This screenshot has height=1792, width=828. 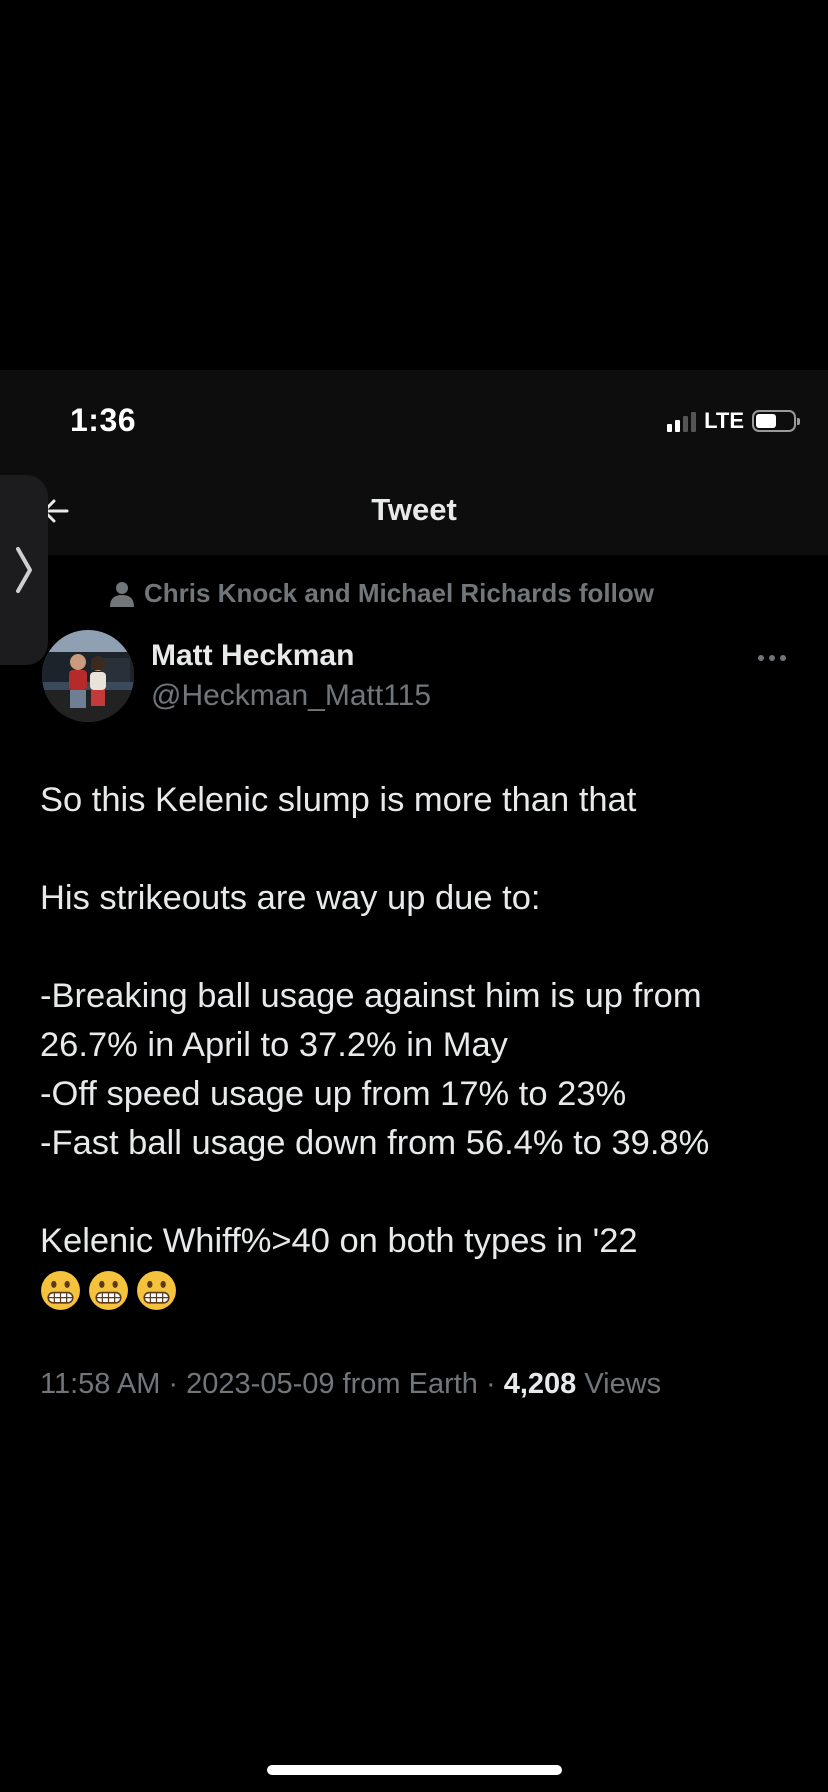 I want to click on battery-icon, so click(x=776, y=421).